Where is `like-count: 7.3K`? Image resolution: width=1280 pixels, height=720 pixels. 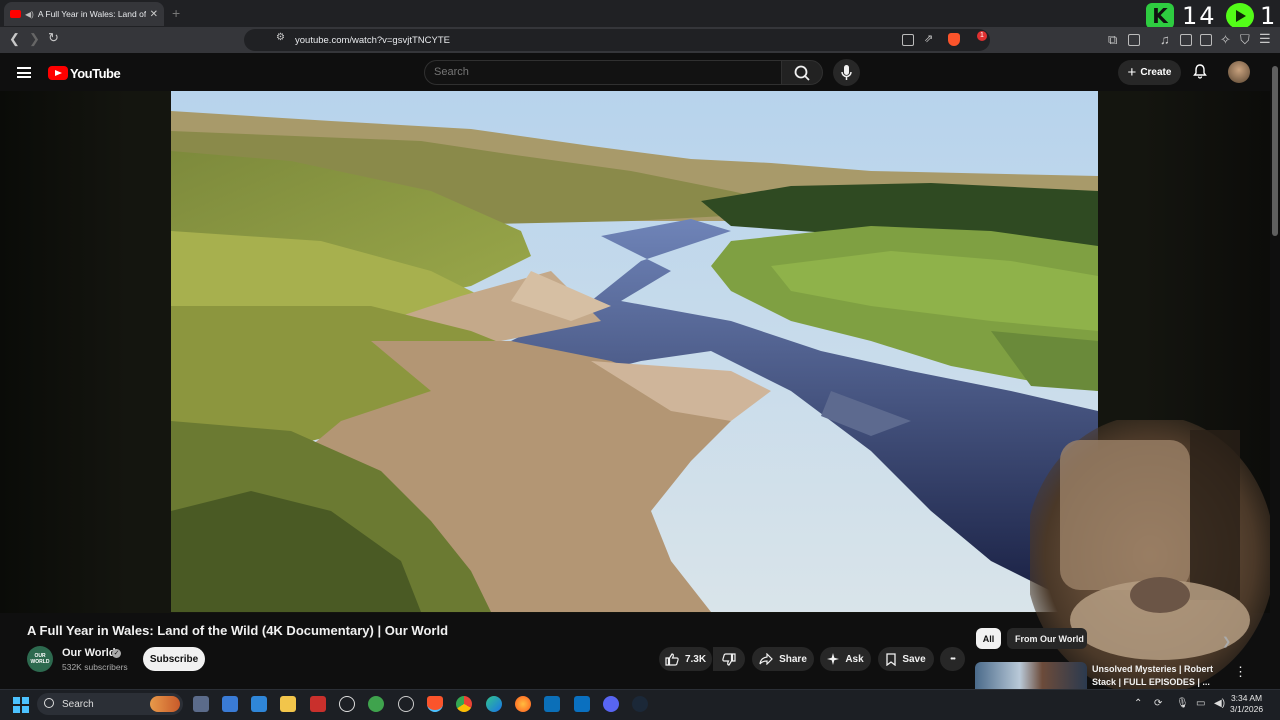
like-count: 7.3K is located at coordinates (695, 659).